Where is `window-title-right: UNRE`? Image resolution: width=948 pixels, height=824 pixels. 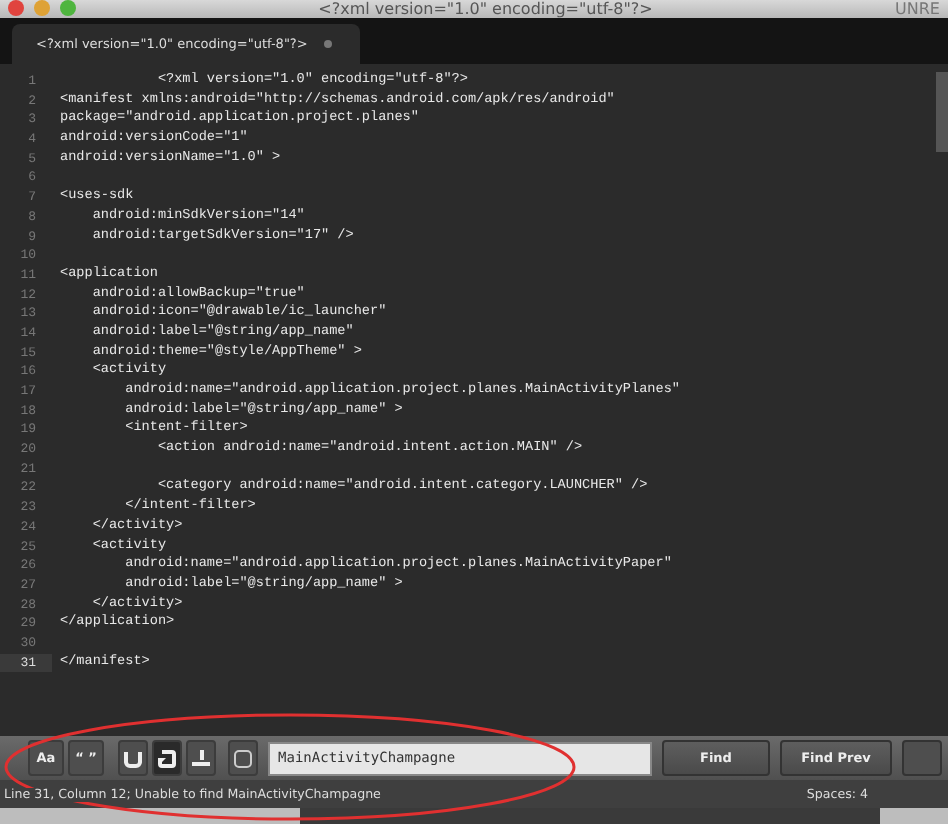 window-title-right: UNRE is located at coordinates (917, 10).